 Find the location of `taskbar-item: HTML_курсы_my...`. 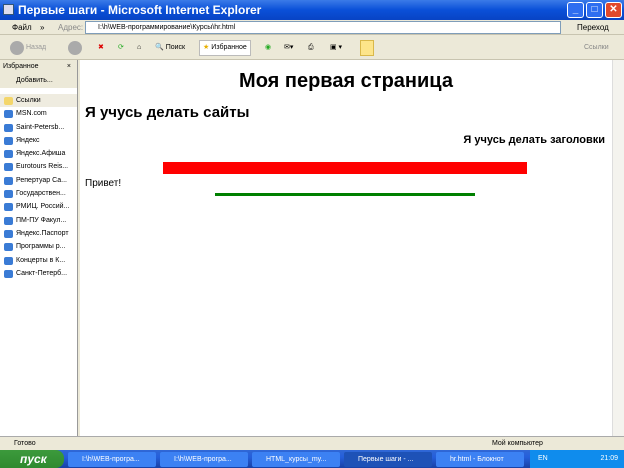

taskbar-item: HTML_курсы_my... is located at coordinates (296, 459).